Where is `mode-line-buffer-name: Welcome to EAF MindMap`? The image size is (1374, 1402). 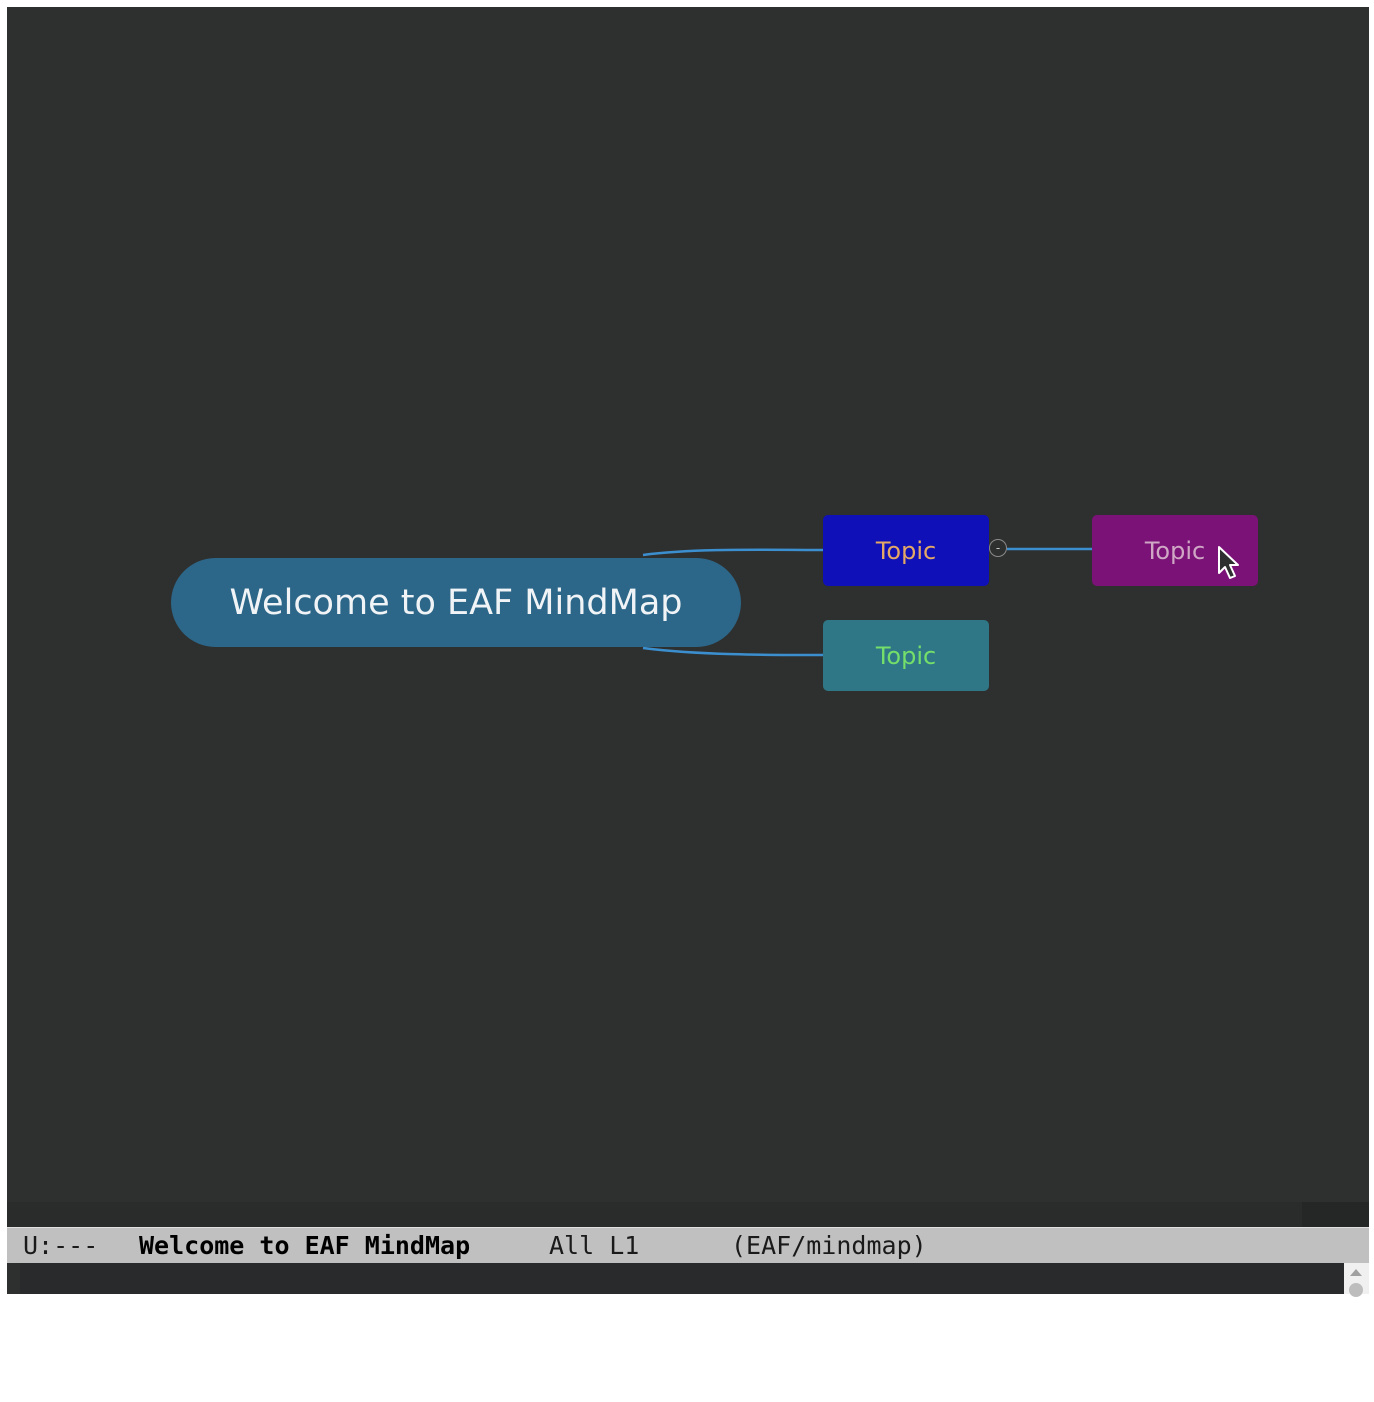
mode-line-buffer-name: Welcome to EAF MindMap is located at coordinates (304, 1245).